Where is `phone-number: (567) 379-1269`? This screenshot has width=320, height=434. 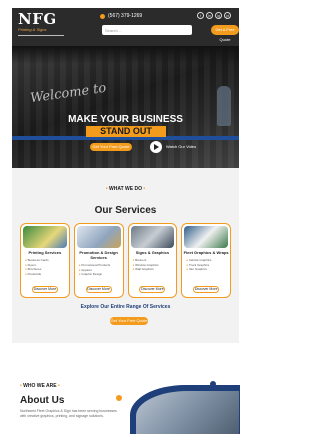 phone-number: (567) 379-1269 is located at coordinates (125, 16).